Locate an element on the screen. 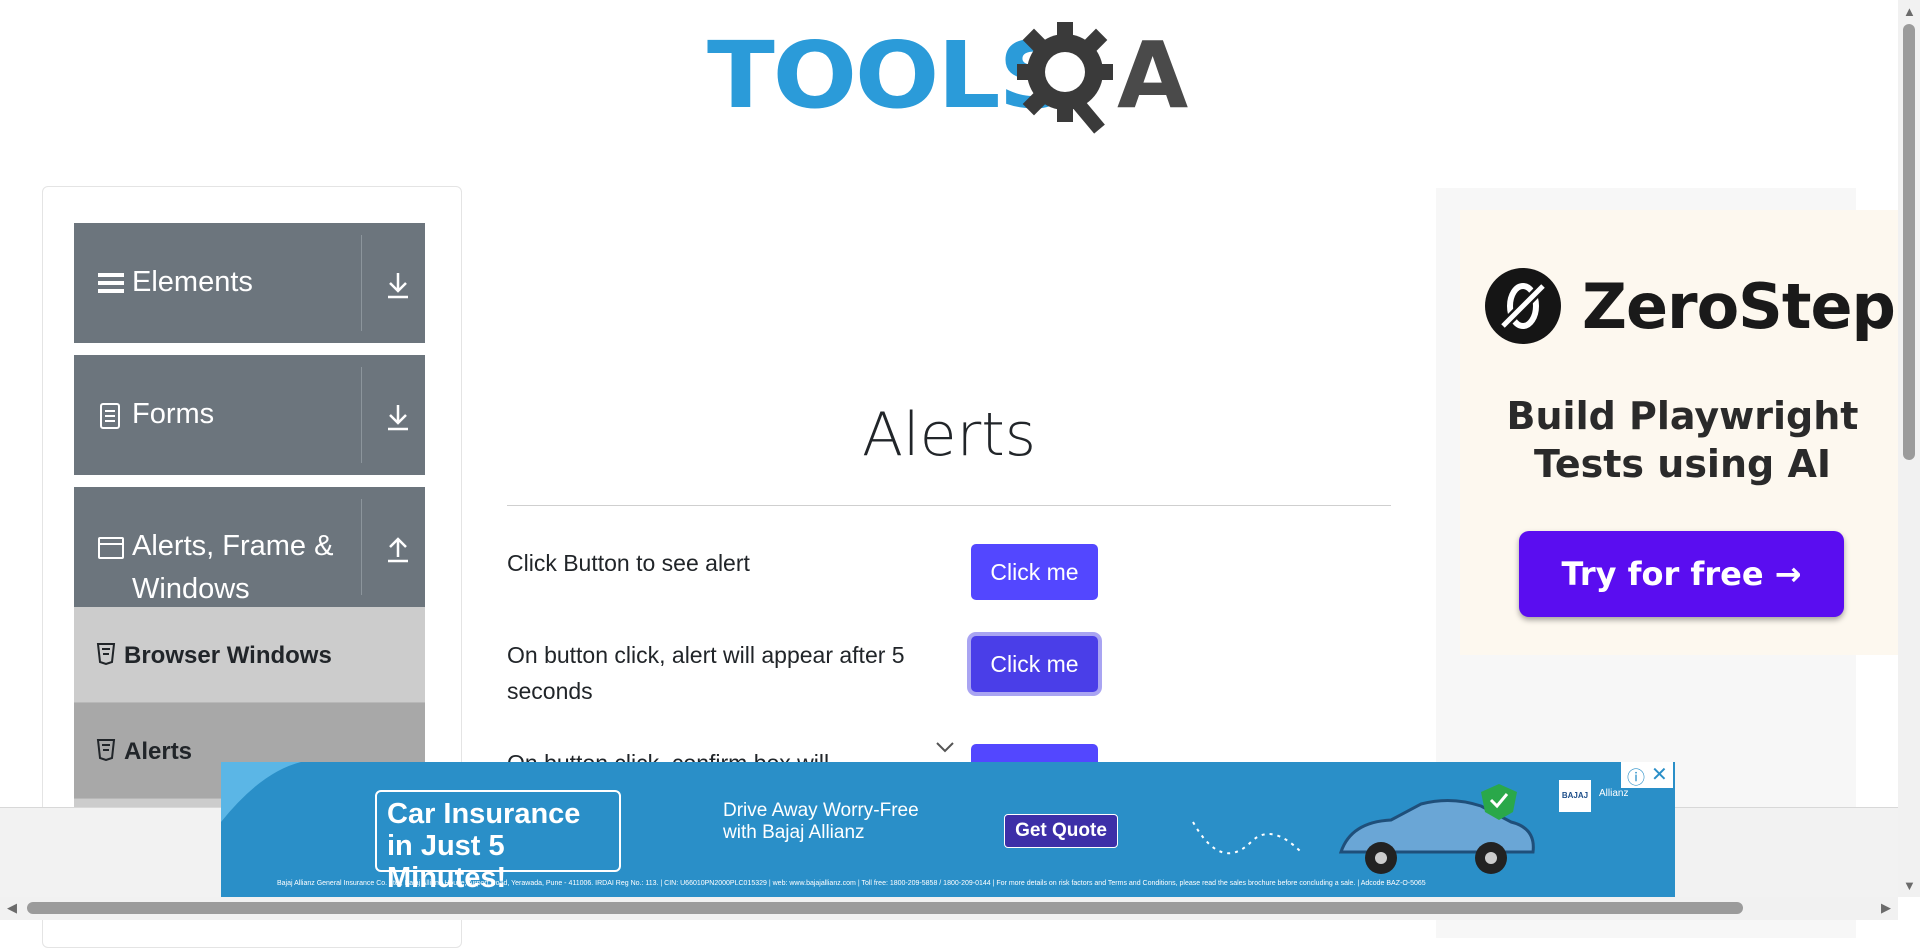 Image resolution: width=1920 pixels, height=948 pixels. ad-choices-close: ⓘ ✕ is located at coordinates (1647, 775).